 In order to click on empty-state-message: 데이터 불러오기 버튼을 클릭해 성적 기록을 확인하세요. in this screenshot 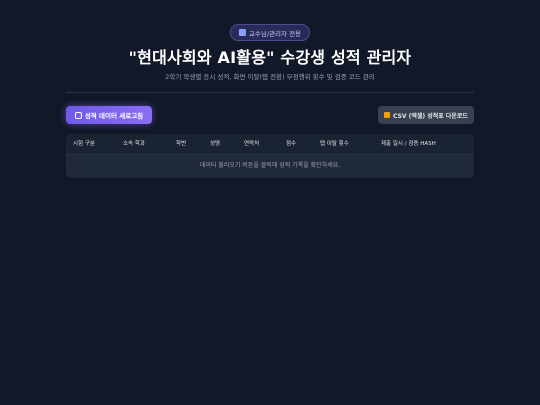, I will do `click(270, 165)`.